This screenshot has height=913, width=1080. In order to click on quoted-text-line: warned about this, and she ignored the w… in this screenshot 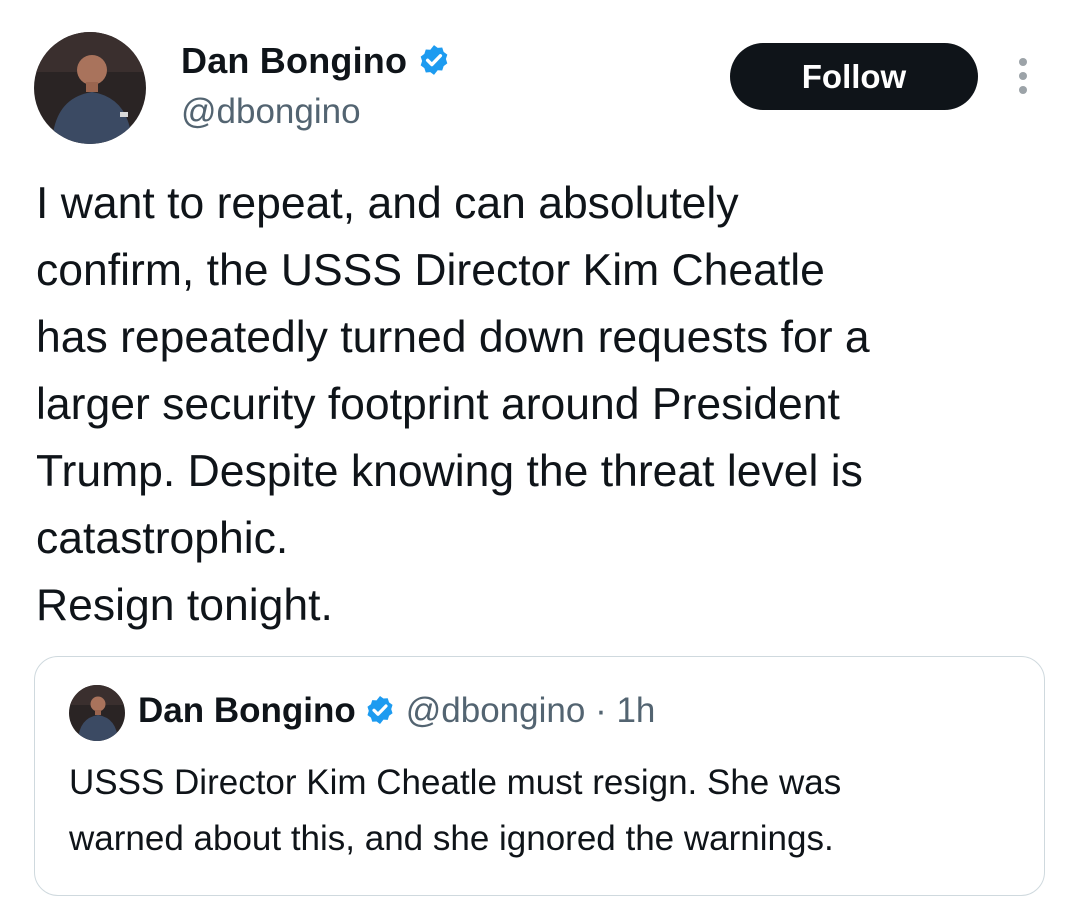, I will do `click(451, 838)`.